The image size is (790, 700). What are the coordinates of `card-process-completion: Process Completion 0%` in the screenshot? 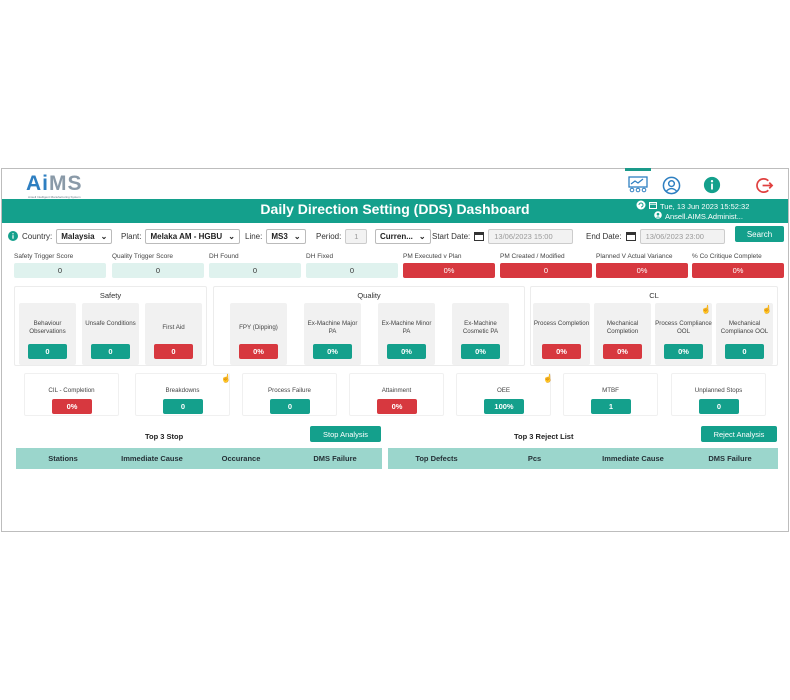 It's located at (561, 334).